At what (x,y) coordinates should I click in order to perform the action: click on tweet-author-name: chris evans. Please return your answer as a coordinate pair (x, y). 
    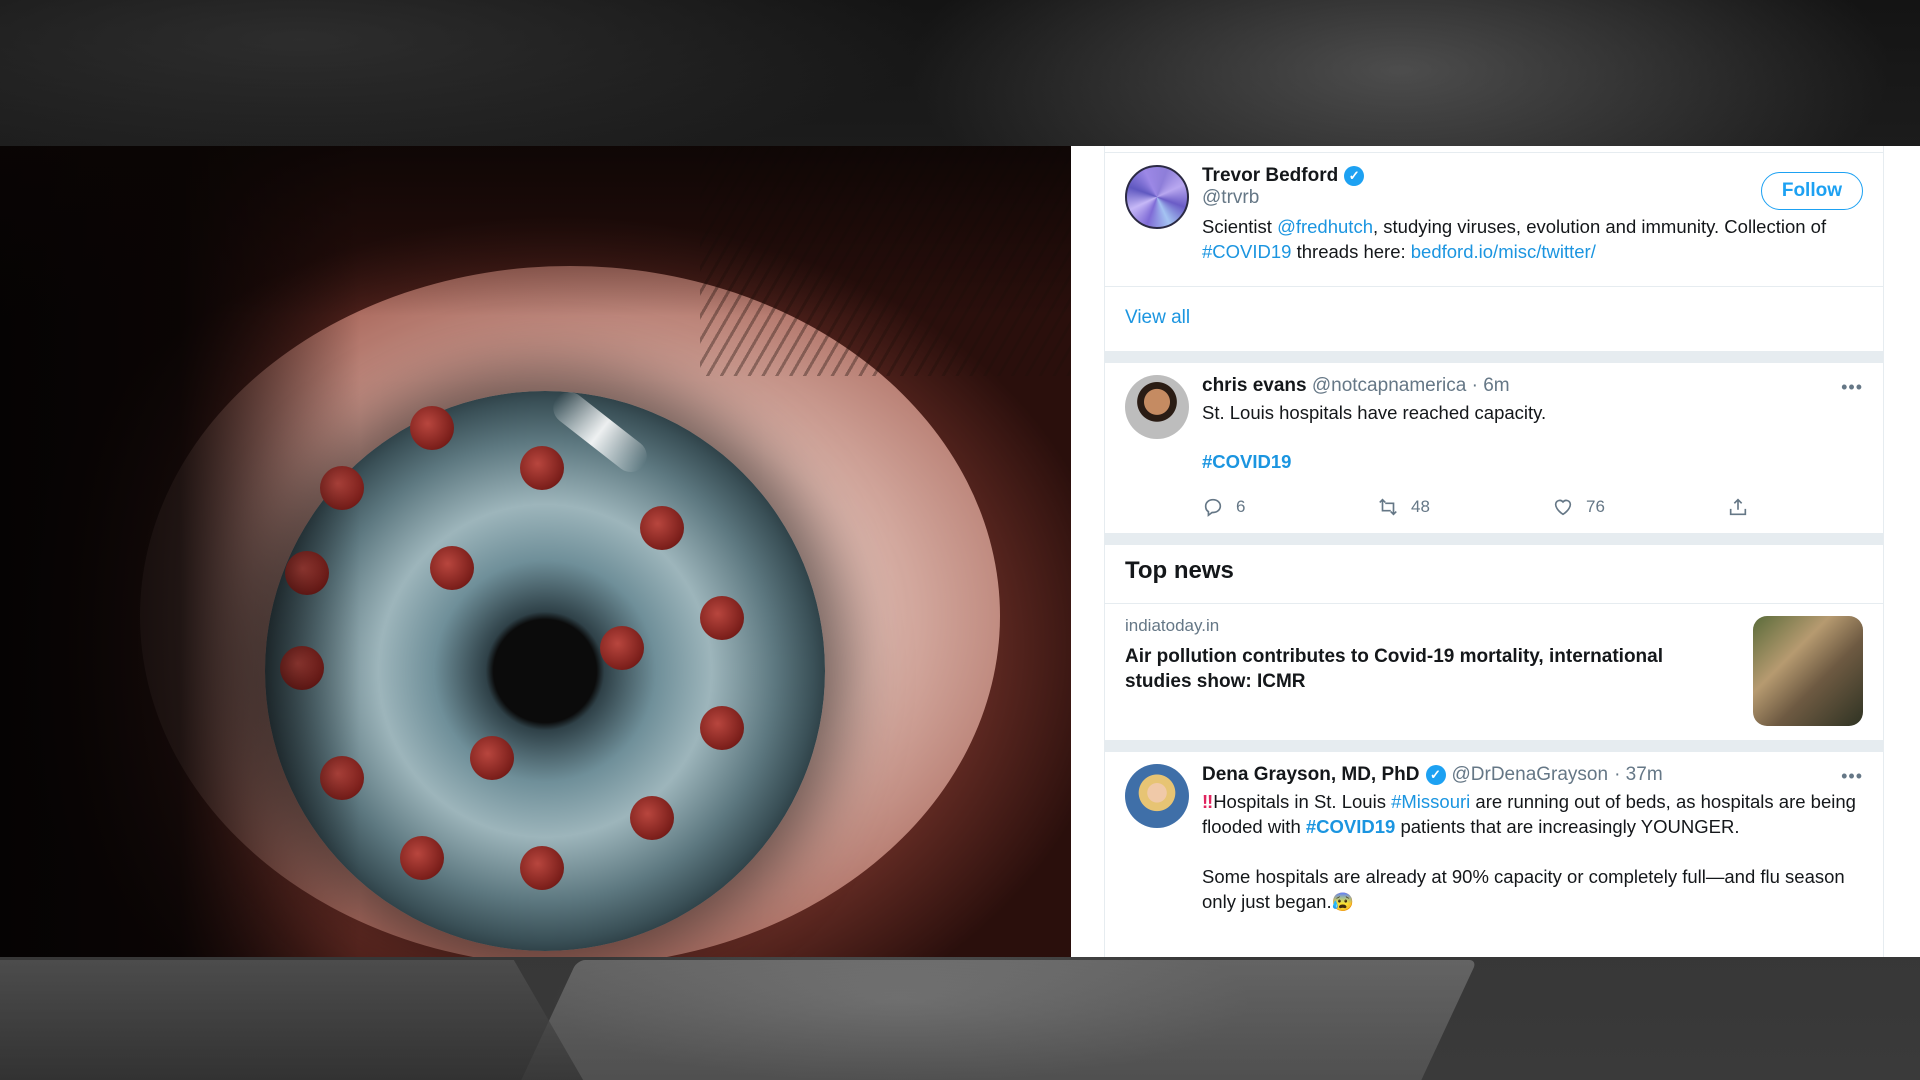
    Looking at the image, I should click on (1254, 385).